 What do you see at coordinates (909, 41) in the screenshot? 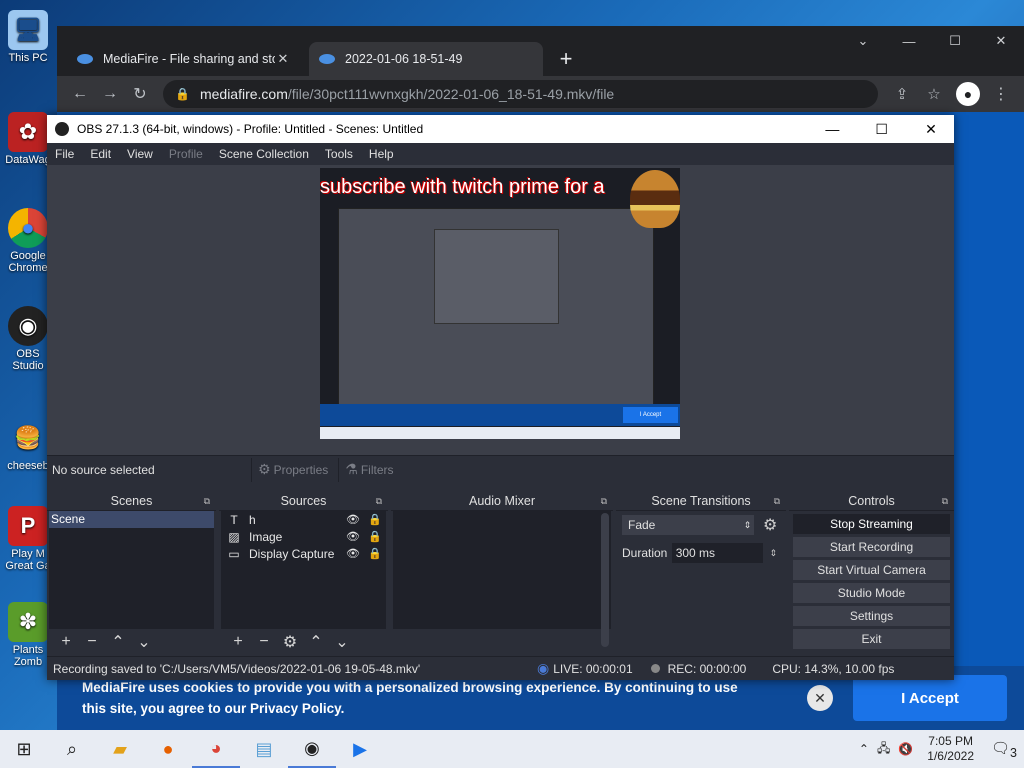
I see `minimize-button: —` at bounding box center [909, 41].